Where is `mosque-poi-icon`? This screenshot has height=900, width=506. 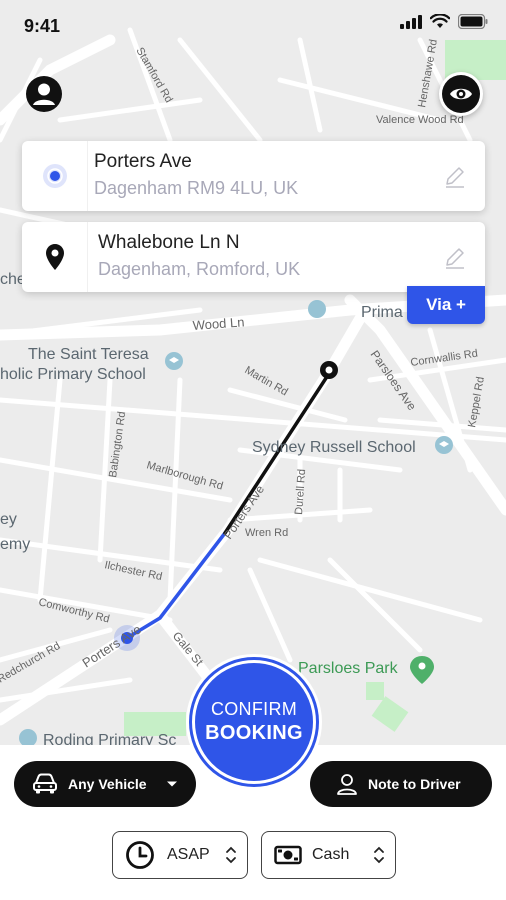
mosque-poi-icon is located at coordinates (317, 309).